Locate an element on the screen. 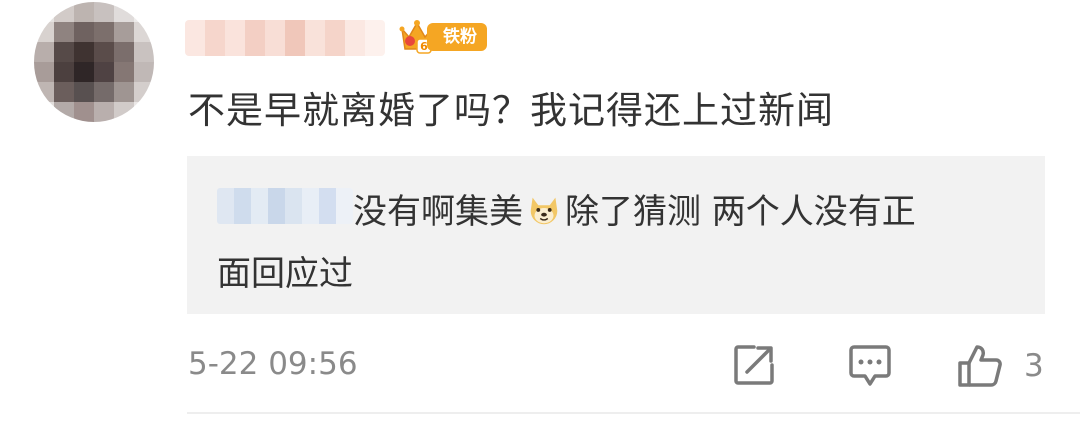 The height and width of the screenshot is (426, 1080). share-button is located at coordinates (754, 365).